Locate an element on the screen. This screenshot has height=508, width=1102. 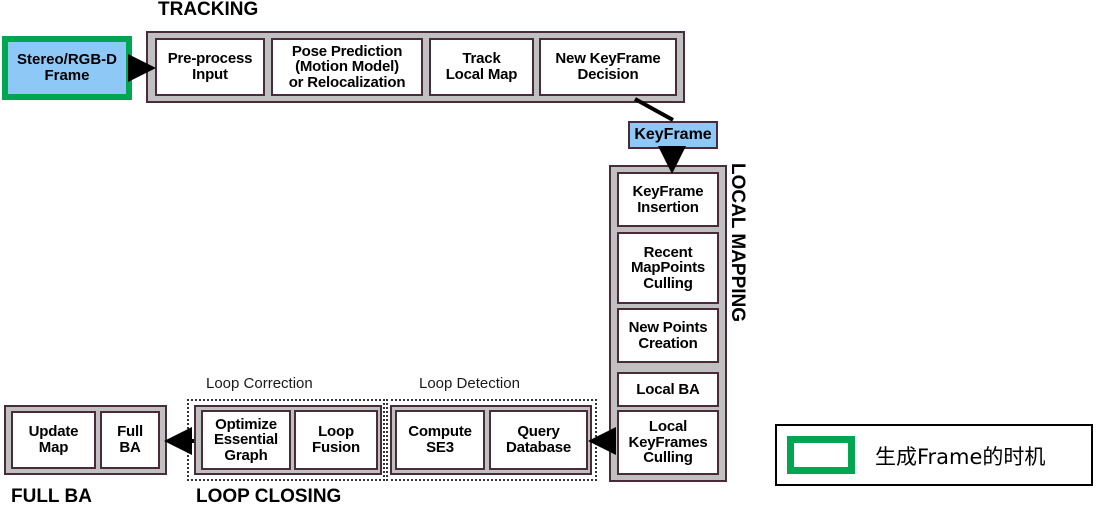
local-mapping-node-keyframe-insertion: KeyFrame Insertion is located at coordinates (668, 199).